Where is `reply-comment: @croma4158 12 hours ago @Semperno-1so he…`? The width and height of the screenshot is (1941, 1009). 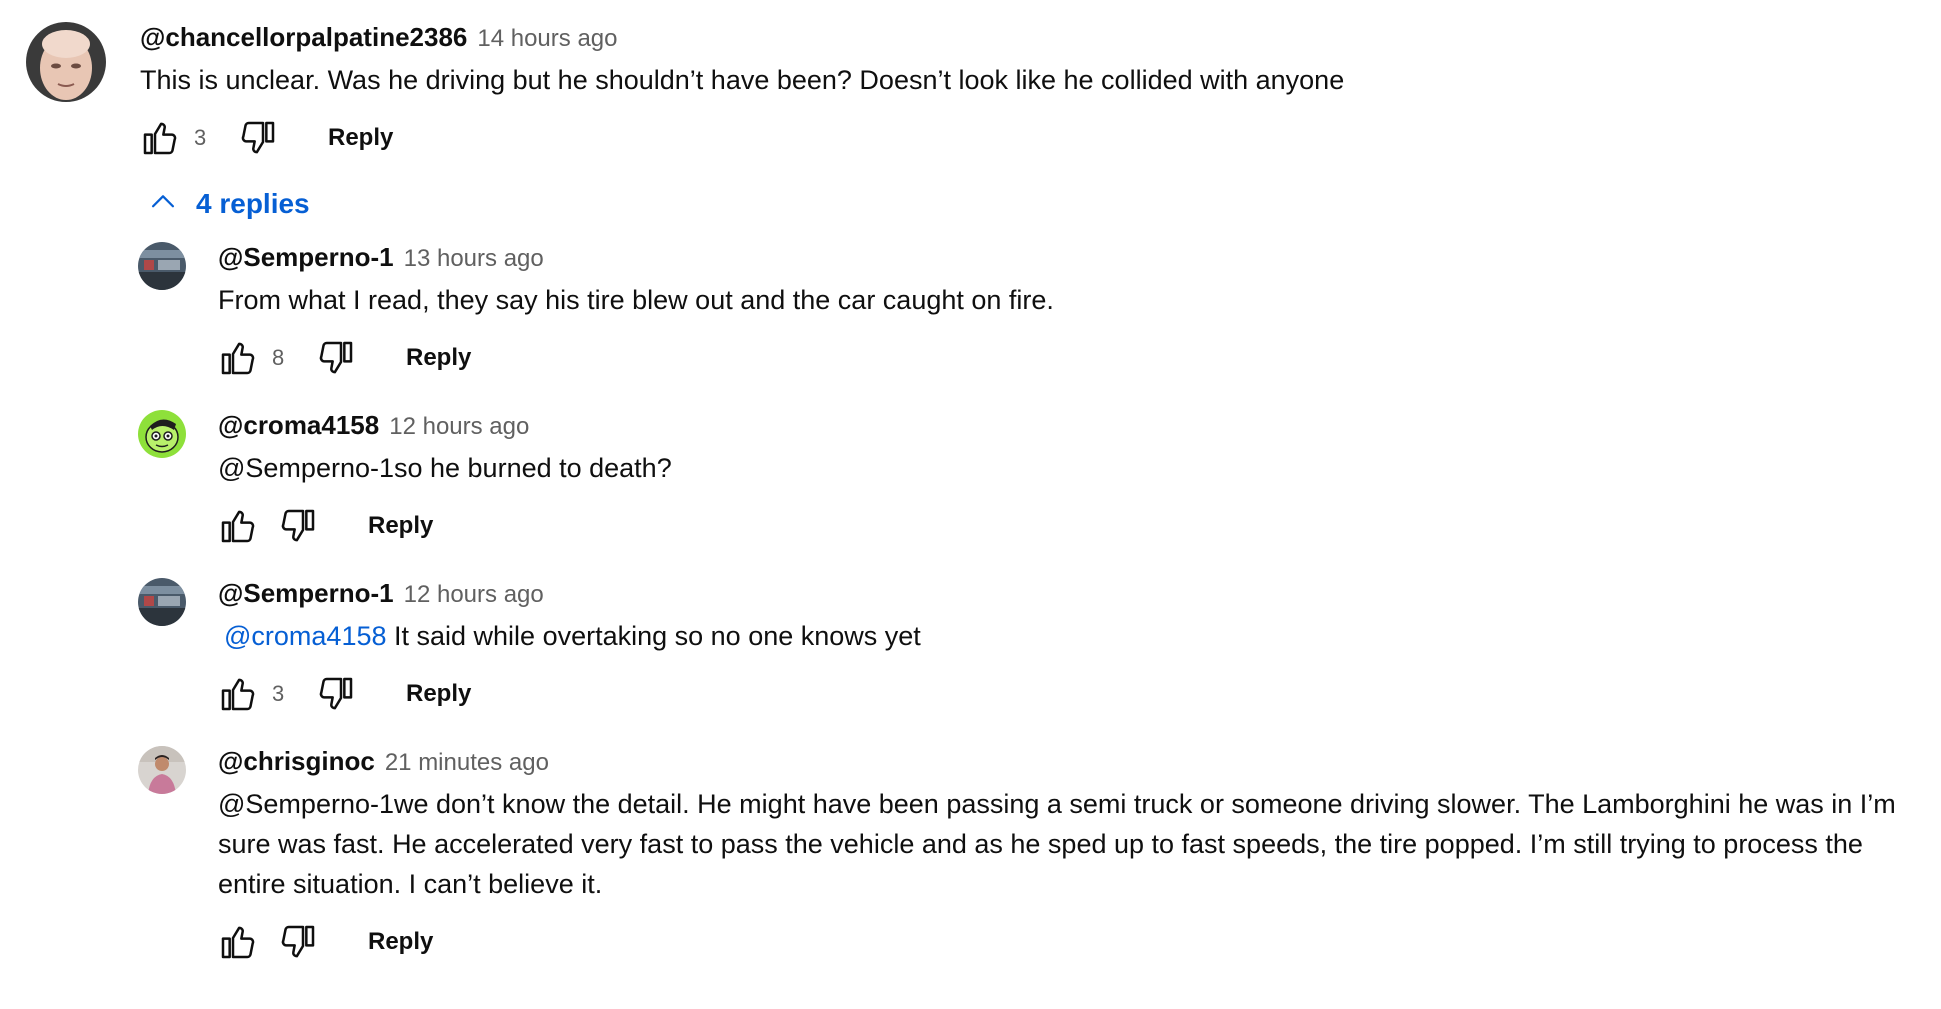
reply-comment: @croma4158 12 hours ago @Semperno-1so he… is located at coordinates (1032, 481).